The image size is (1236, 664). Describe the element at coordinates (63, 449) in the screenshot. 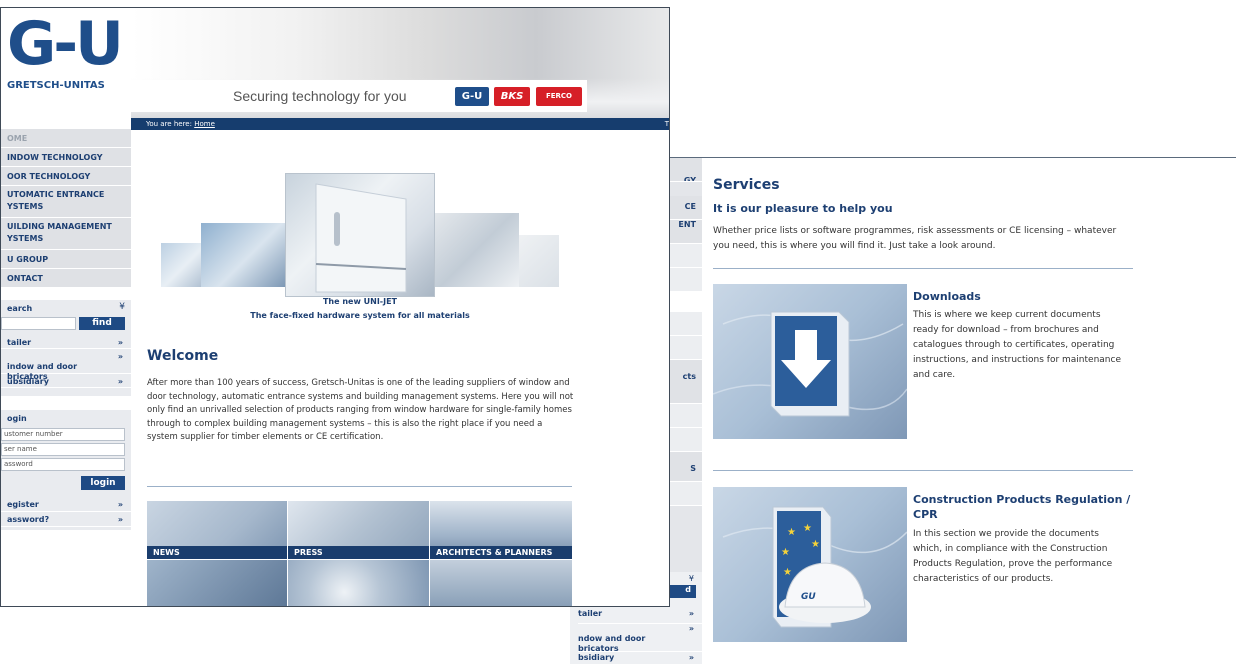

I see `user-name-field: ser name` at that location.